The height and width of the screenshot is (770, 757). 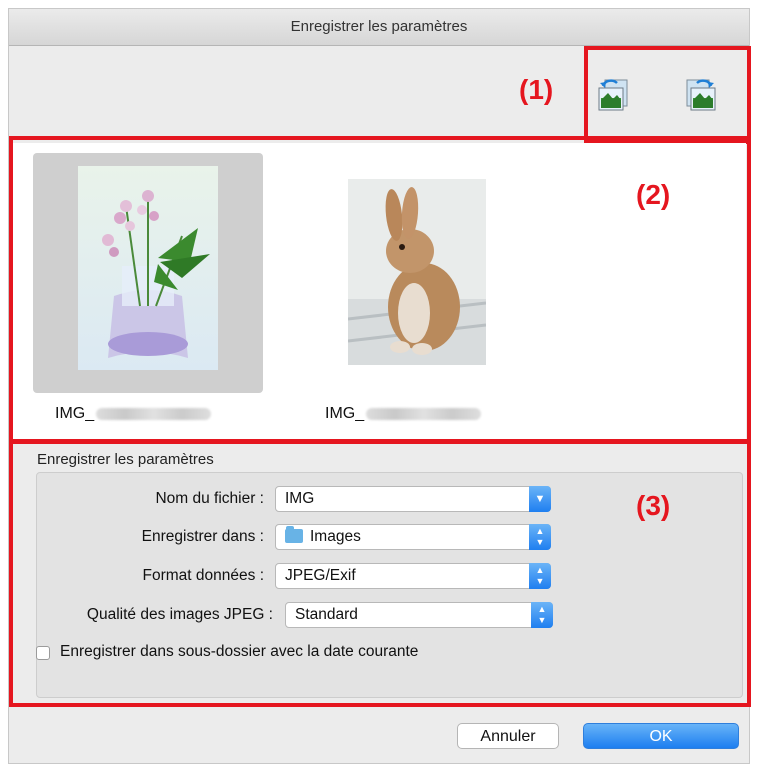 What do you see at coordinates (508, 736) in the screenshot?
I see `cancel-button: Annuler` at bounding box center [508, 736].